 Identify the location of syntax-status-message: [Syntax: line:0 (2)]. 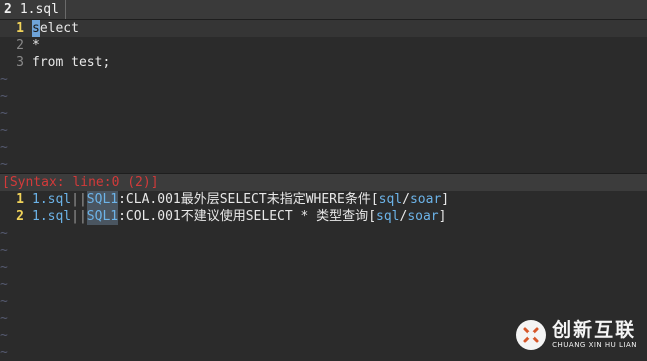
(80, 182).